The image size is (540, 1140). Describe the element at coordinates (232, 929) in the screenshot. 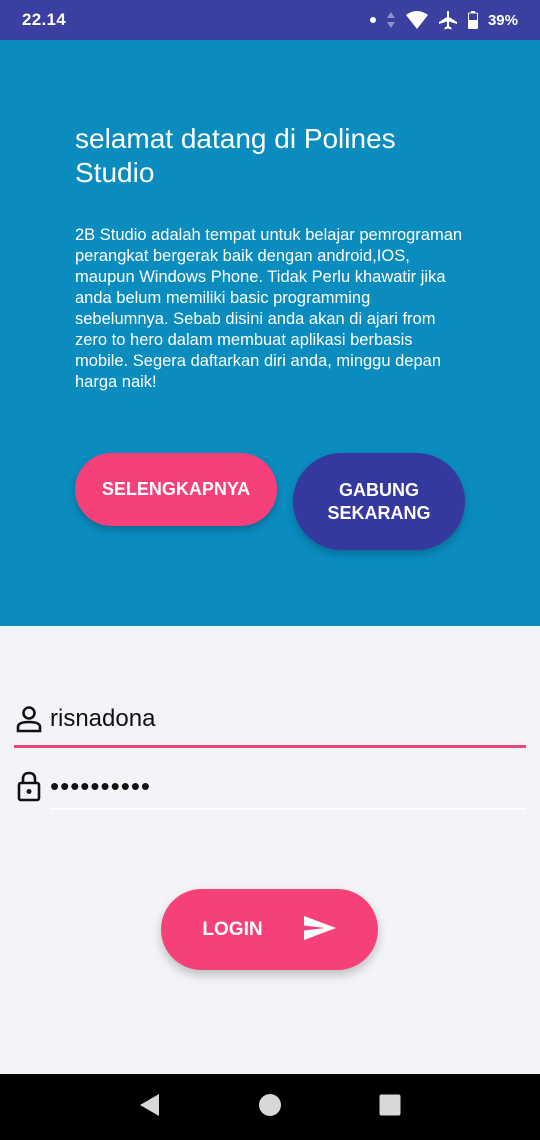

I see `login-button-label: LOGIN` at that location.